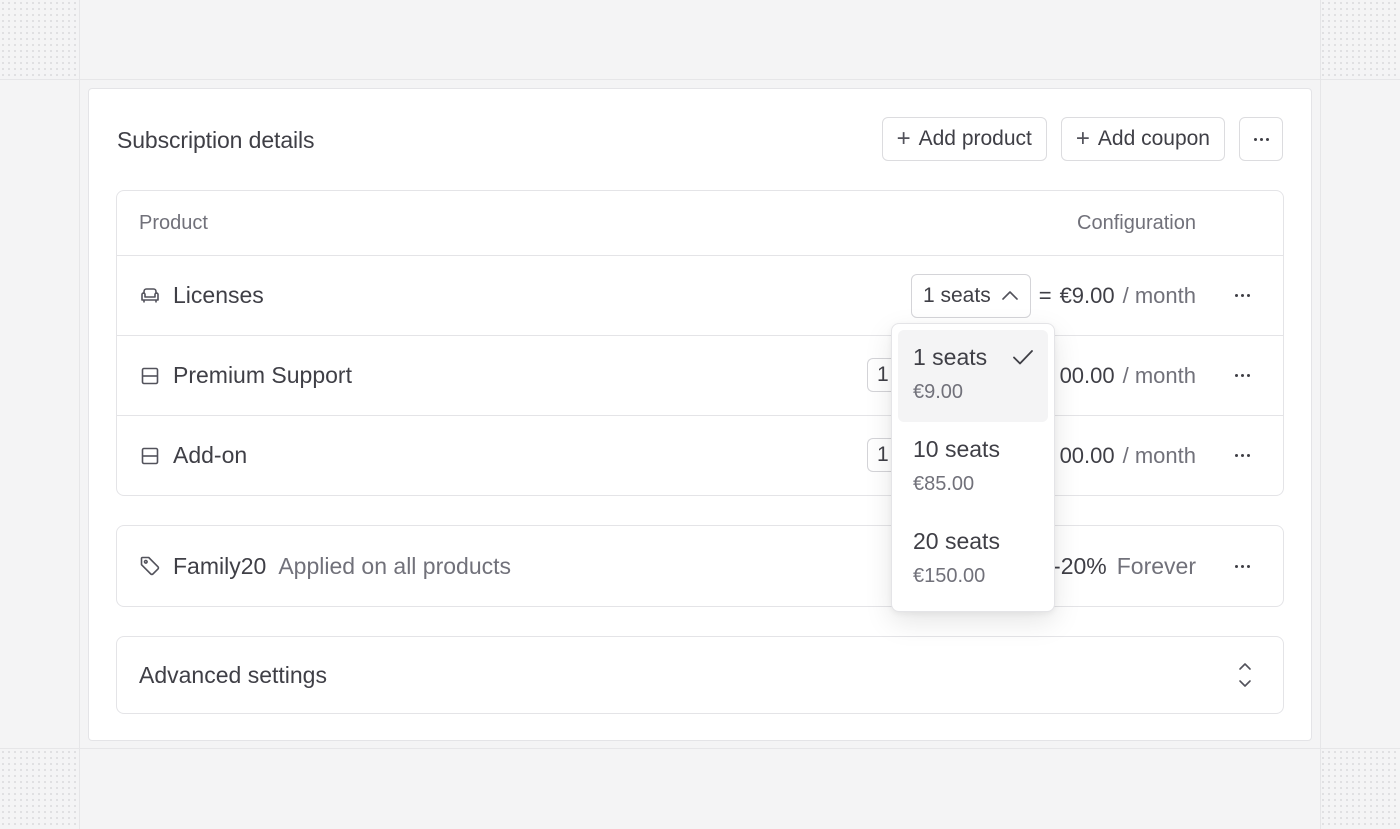 The width and height of the screenshot is (1400, 829). Describe the element at coordinates (1023, 359) in the screenshot. I see `check-icon` at that location.